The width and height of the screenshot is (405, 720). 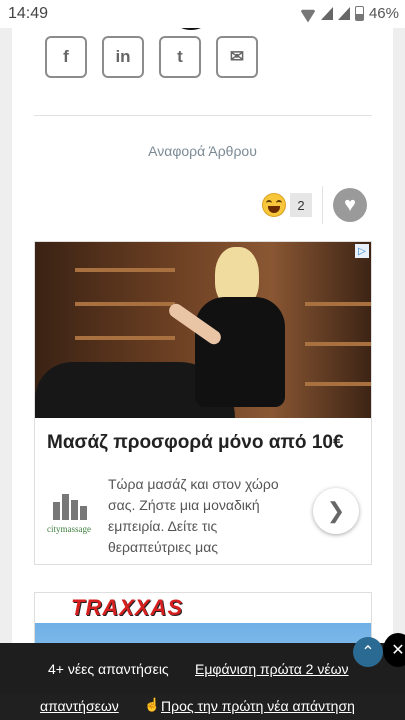 I want to click on twitter-share-button: t, so click(x=180, y=57).